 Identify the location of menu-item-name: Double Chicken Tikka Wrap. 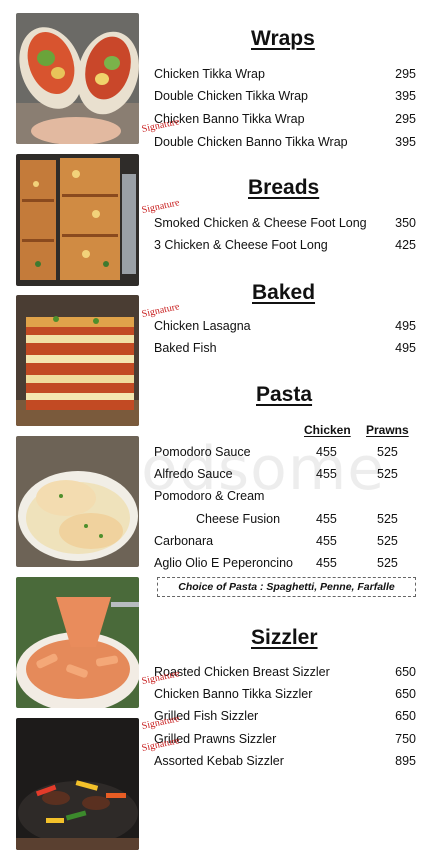
(231, 96).